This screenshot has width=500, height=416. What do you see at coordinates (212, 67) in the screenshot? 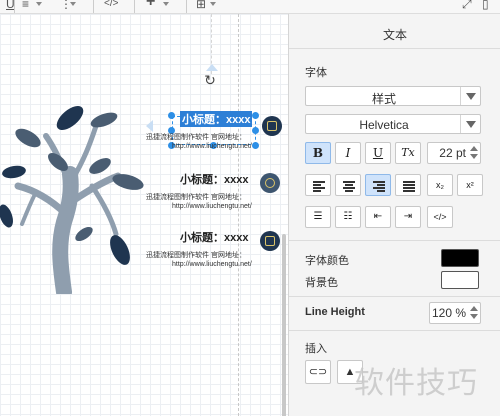
I see `connect-arrow-up` at bounding box center [212, 67].